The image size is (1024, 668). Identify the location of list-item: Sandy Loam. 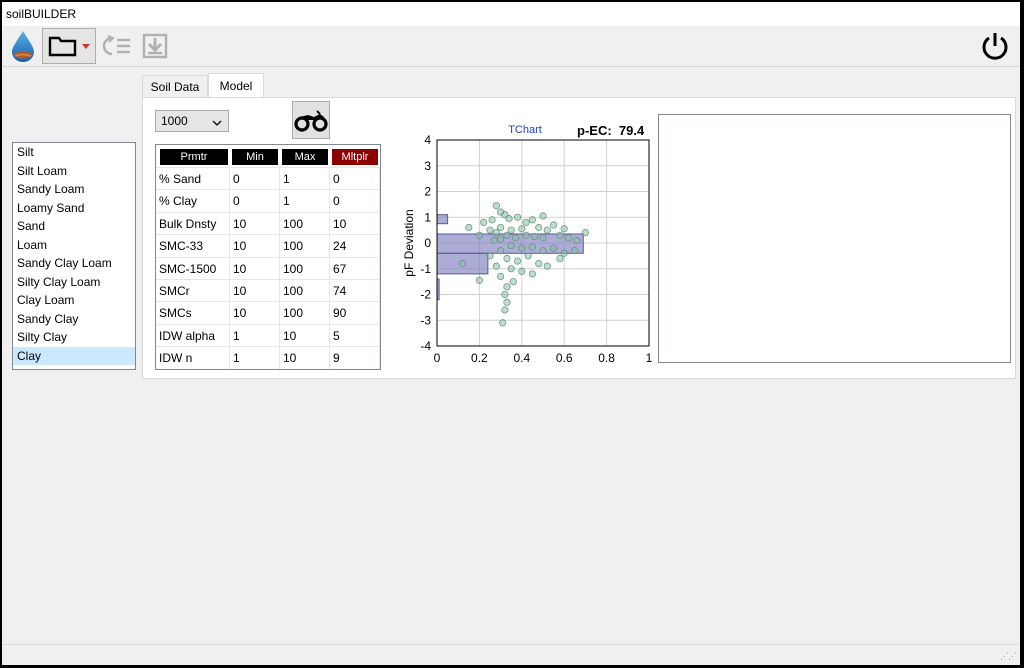
(74, 189).